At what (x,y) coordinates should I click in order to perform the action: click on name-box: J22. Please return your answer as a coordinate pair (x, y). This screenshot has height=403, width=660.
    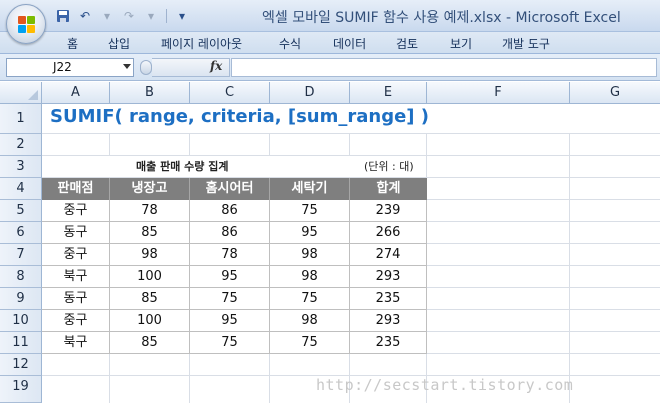
    Looking at the image, I should click on (70, 67).